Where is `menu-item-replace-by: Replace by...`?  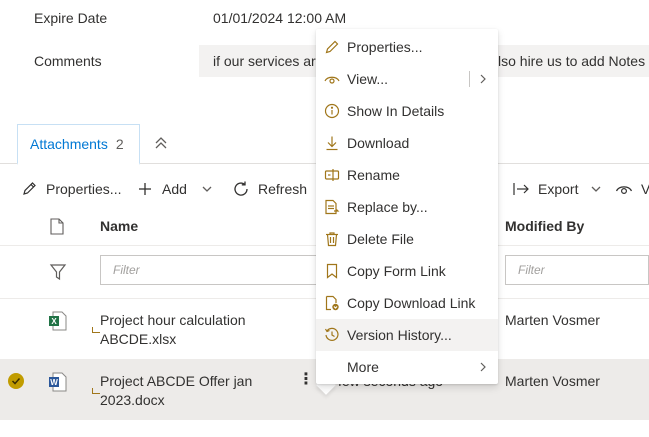 menu-item-replace-by: Replace by... is located at coordinates (407, 207).